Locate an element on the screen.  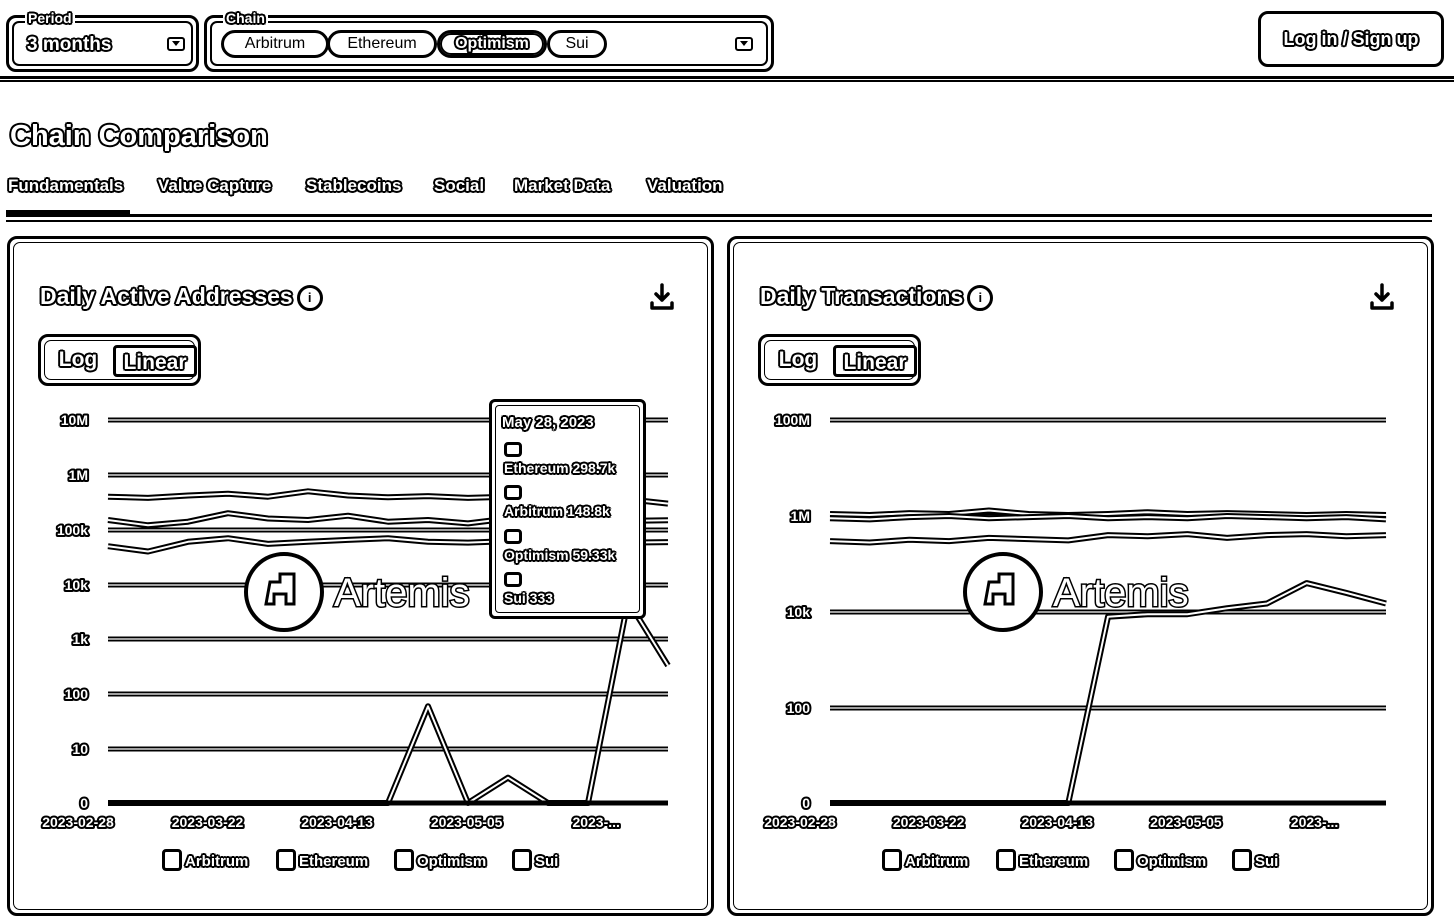
chain-select: Chain Arbitrum Ethereum Optimism Sui is located at coordinates (489, 41).